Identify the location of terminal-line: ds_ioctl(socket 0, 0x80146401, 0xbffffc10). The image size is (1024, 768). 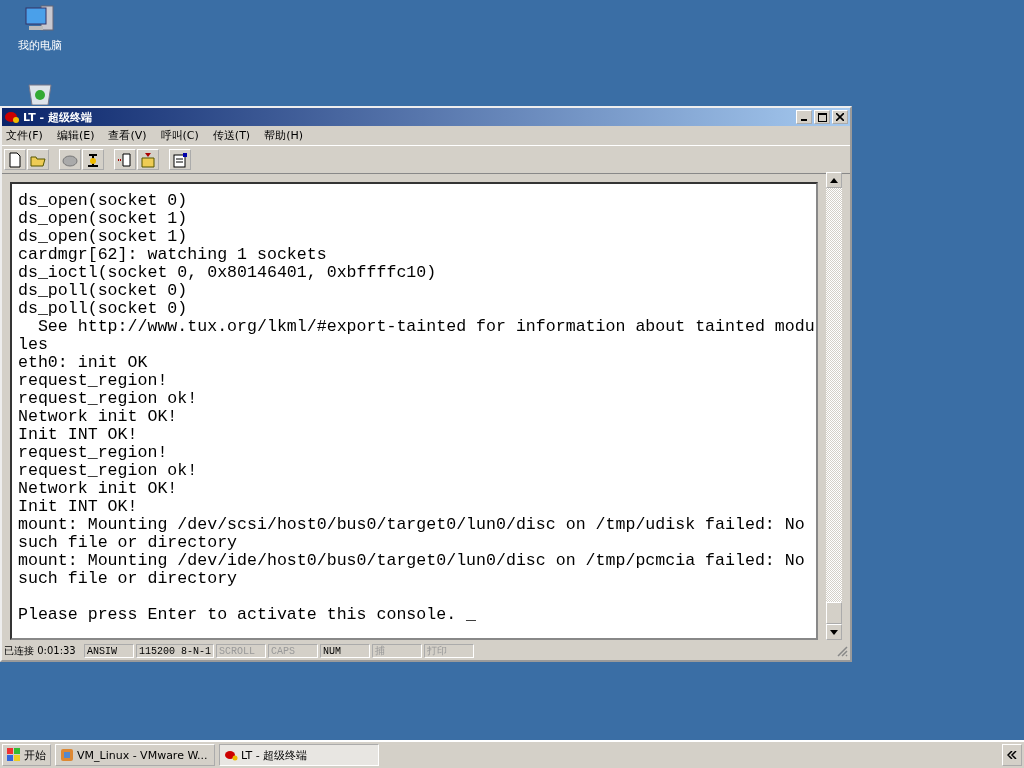
(228, 273).